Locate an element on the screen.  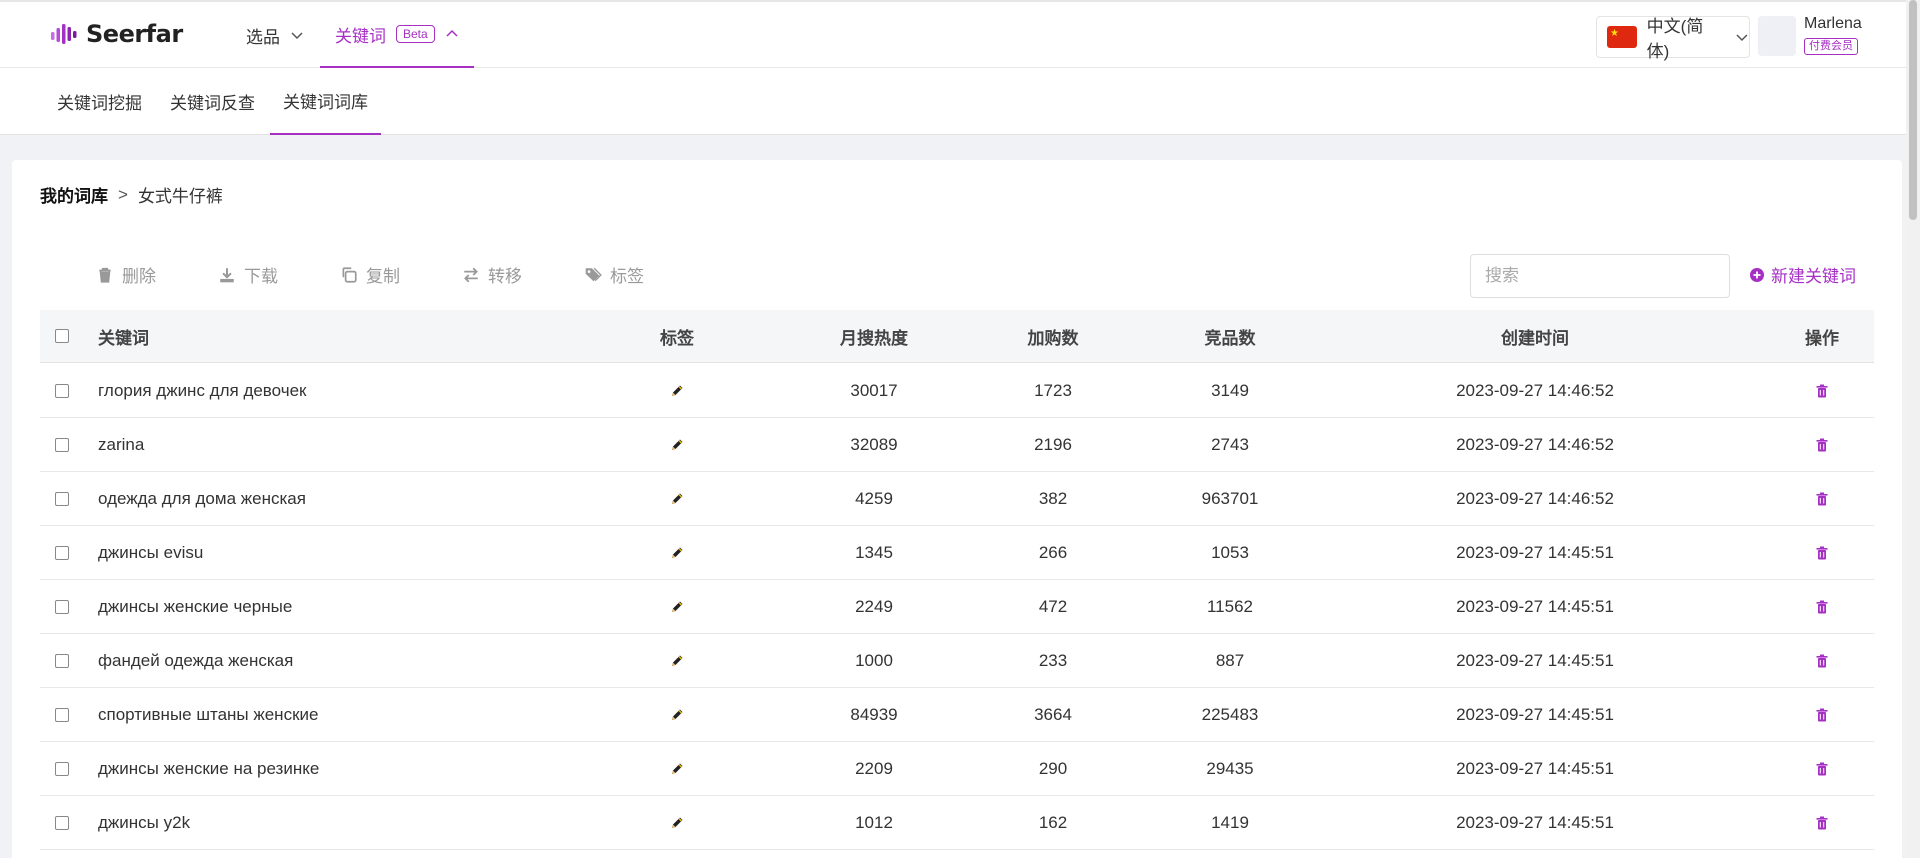
keyword-cell: джинсы y2k is located at coordinates (144, 822).